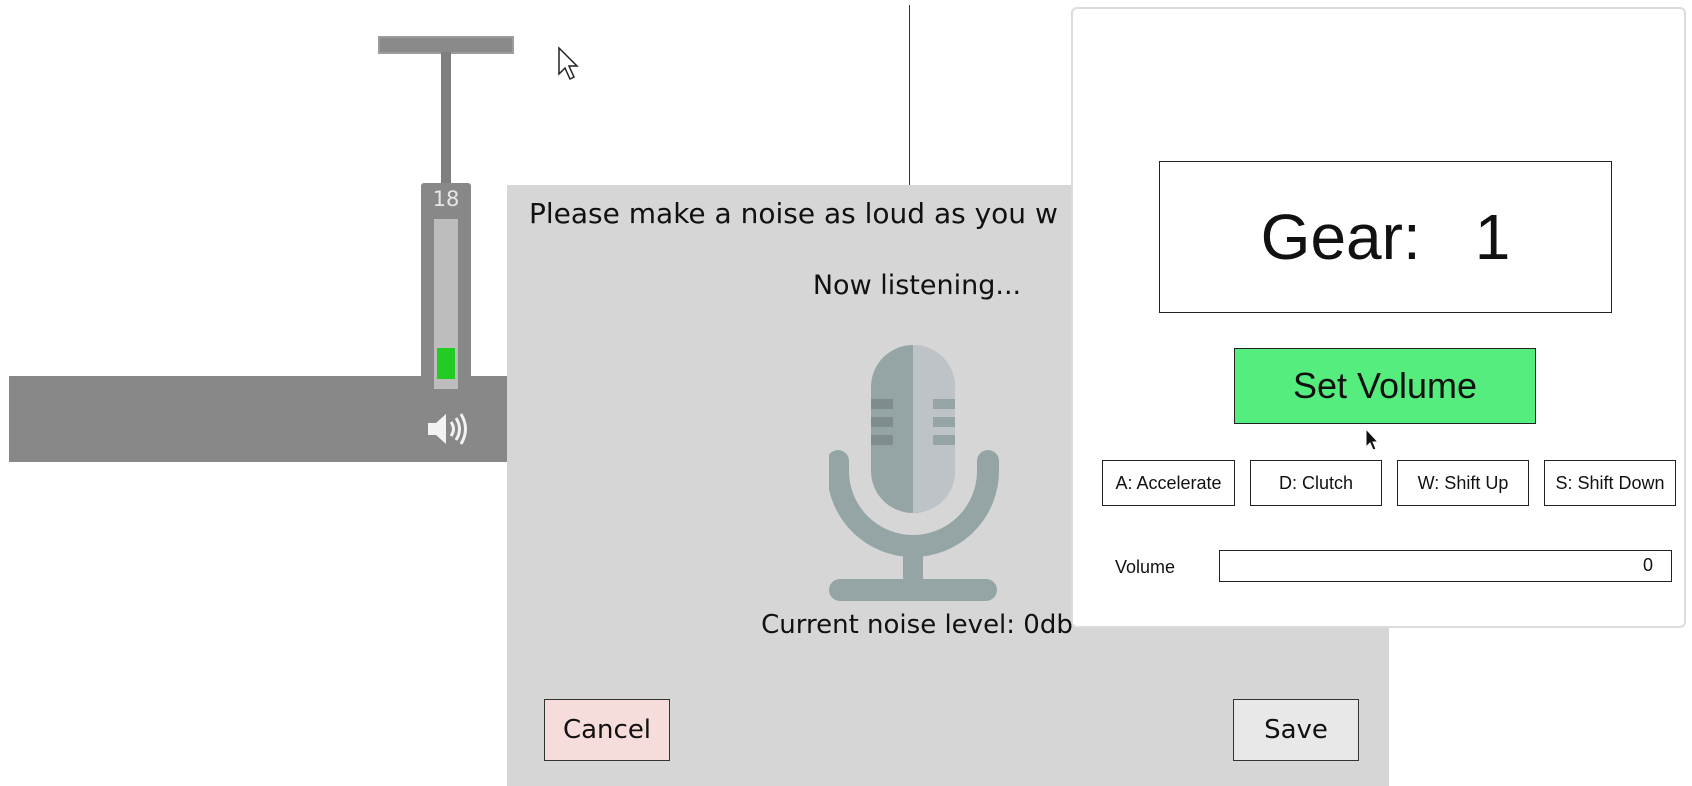 This screenshot has width=1692, height=786. I want to click on microphone-icon, so click(914, 473).